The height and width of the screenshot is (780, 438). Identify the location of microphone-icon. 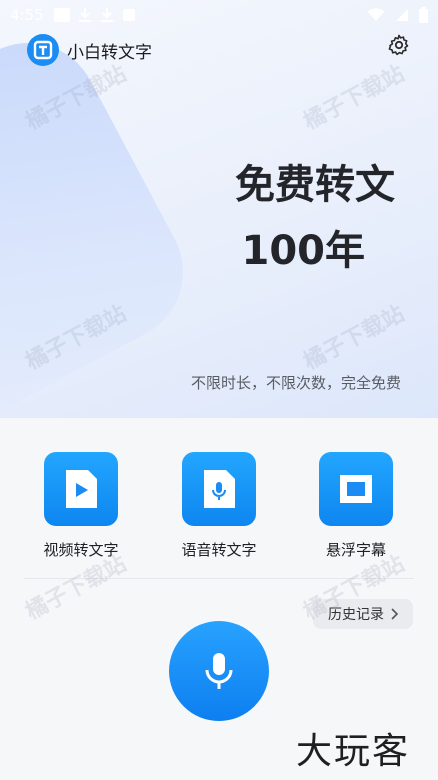
(219, 671).